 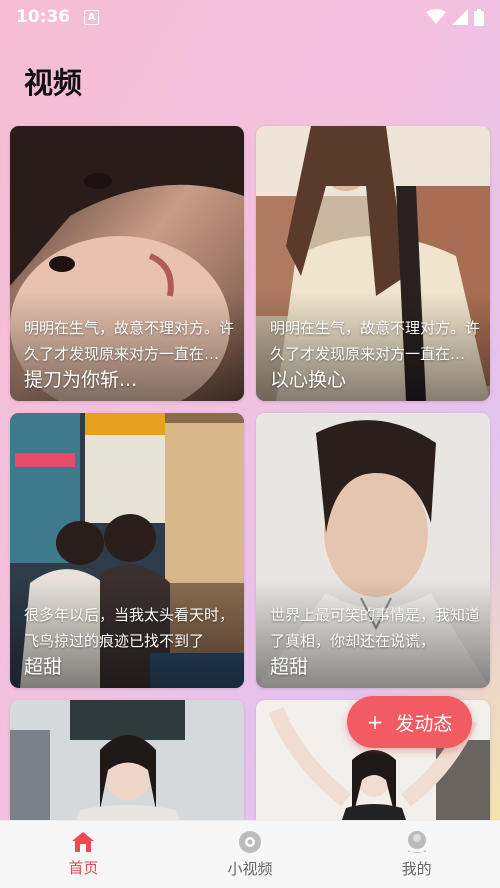 I want to click on status-icons, so click(x=455, y=17).